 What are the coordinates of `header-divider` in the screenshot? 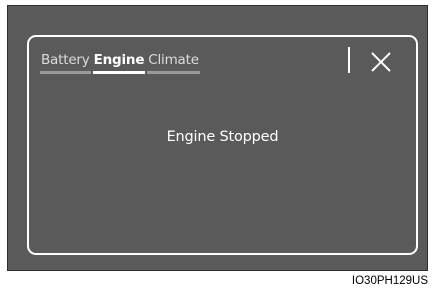 It's located at (349, 60).